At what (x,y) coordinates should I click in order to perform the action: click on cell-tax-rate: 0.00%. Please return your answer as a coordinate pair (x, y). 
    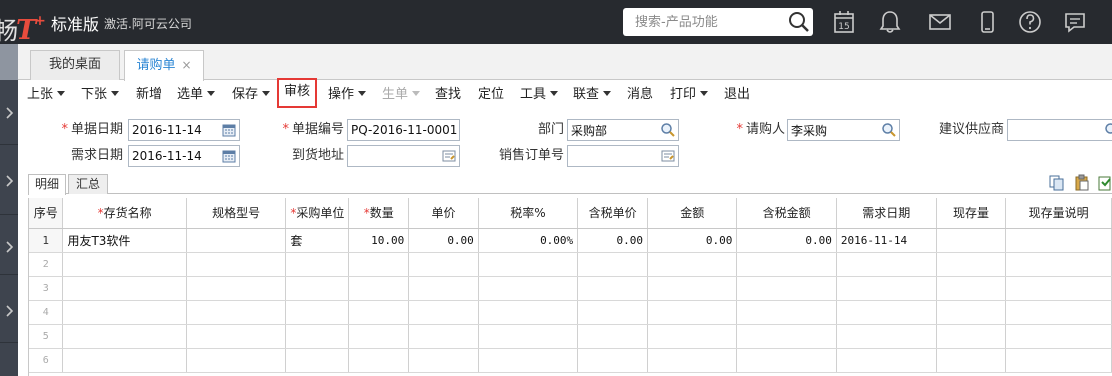
    Looking at the image, I should click on (528, 240).